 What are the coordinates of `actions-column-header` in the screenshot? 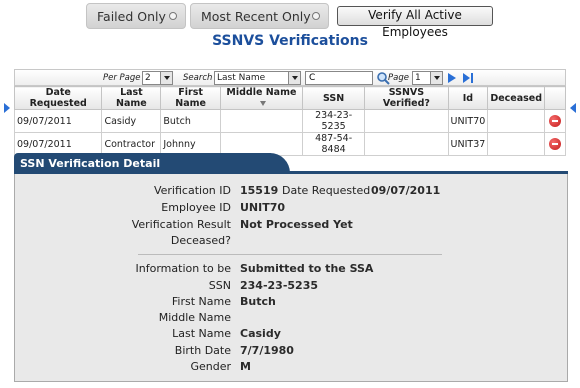 It's located at (555, 98).